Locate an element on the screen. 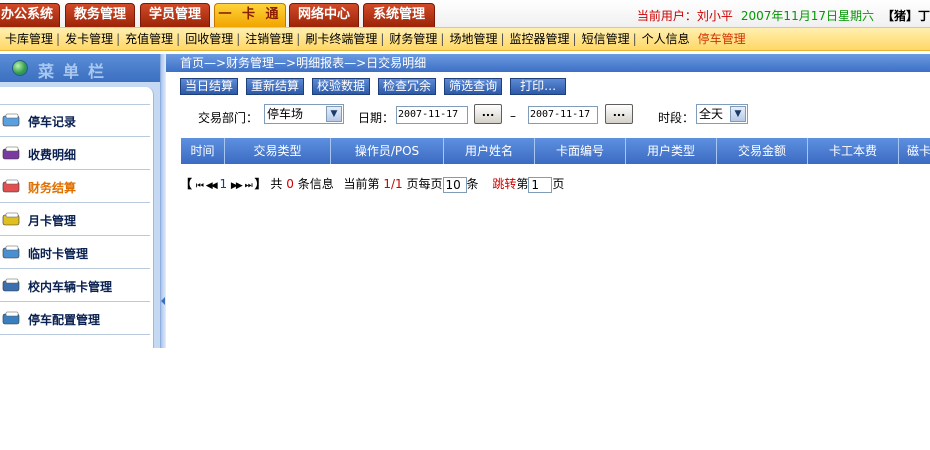 The image size is (930, 450). sidebar-item: 停车记录 is located at coordinates (75, 121).